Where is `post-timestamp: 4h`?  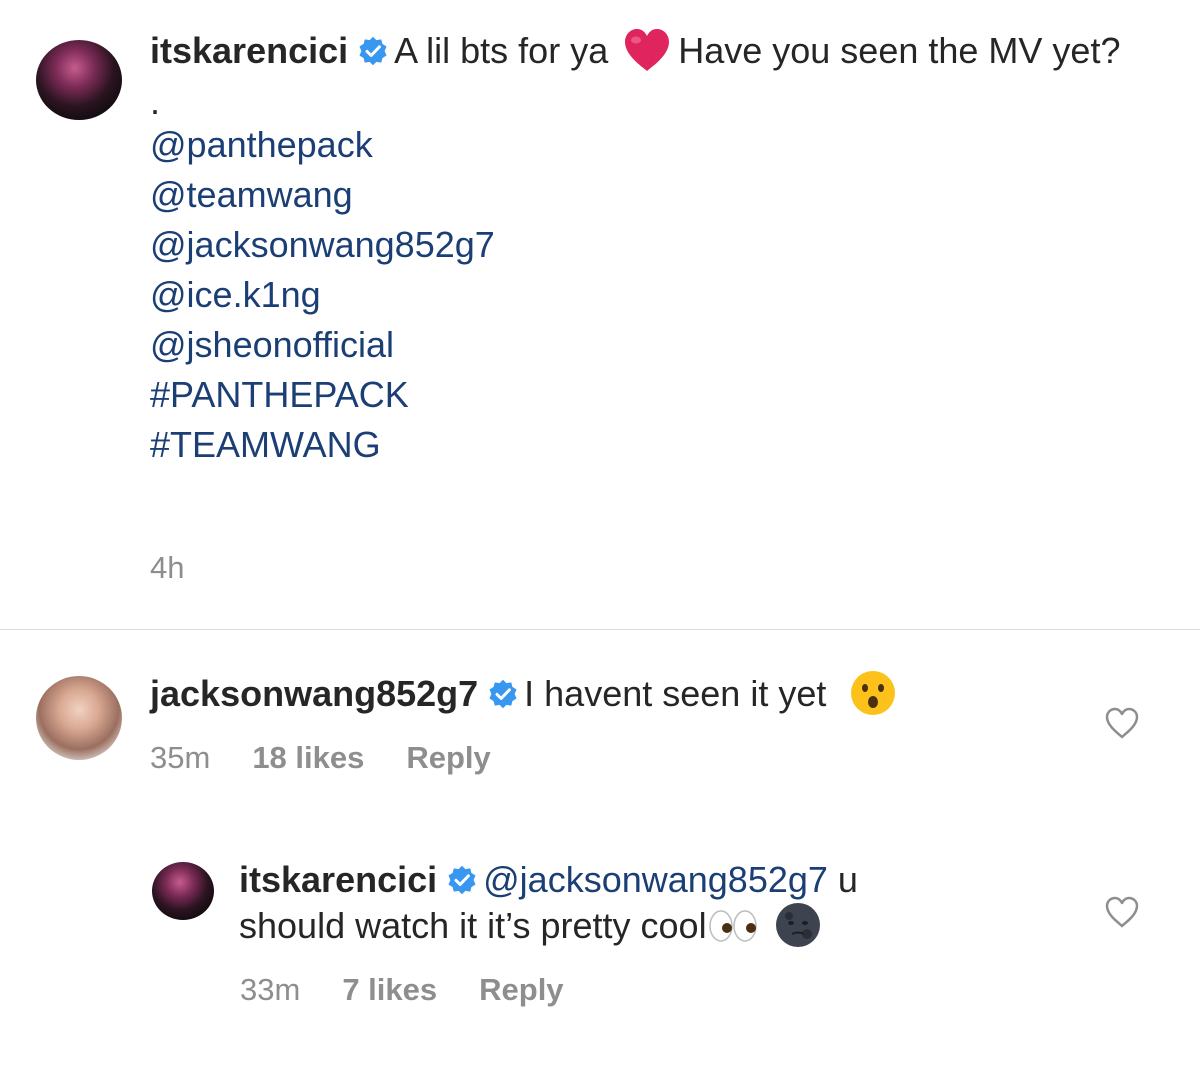 post-timestamp: 4h is located at coordinates (167, 567).